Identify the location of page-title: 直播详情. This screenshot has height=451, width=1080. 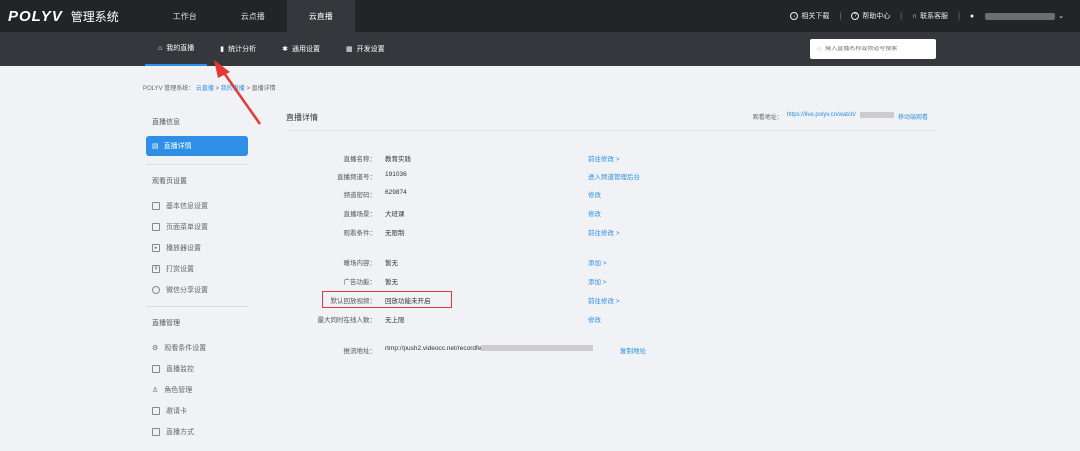
(302, 117).